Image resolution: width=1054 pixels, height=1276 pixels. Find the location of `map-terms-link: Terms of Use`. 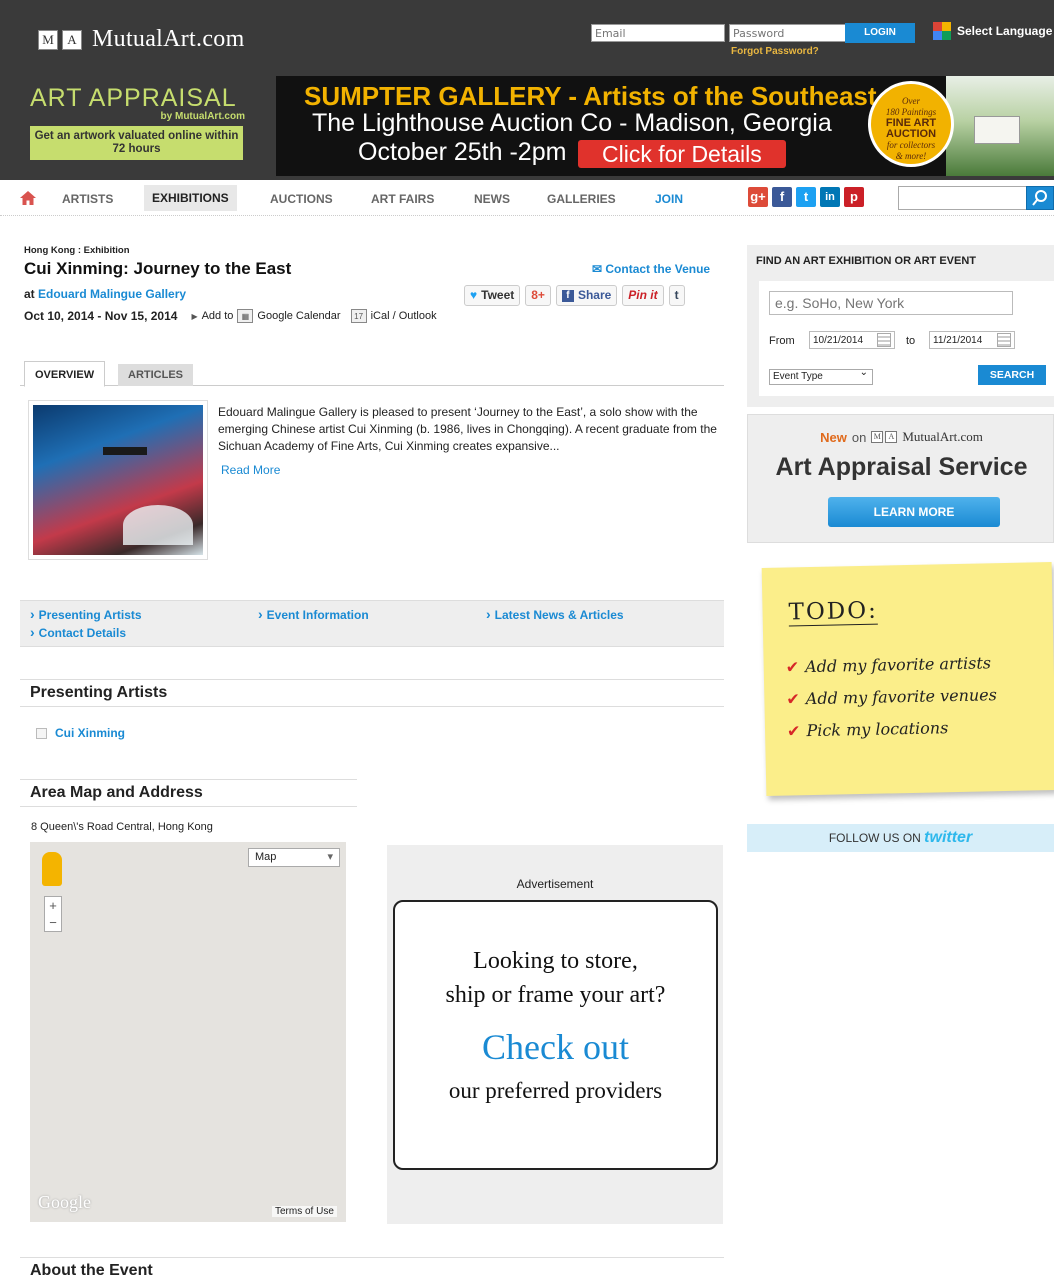

map-terms-link: Terms of Use is located at coordinates (304, 1211).